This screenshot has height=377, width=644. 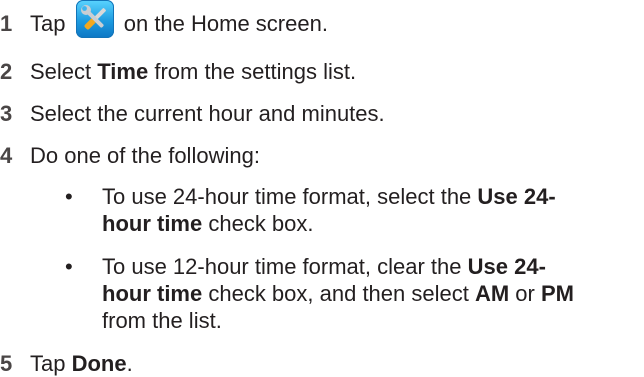 What do you see at coordinates (6, 363) in the screenshot?
I see `step-number: 5` at bounding box center [6, 363].